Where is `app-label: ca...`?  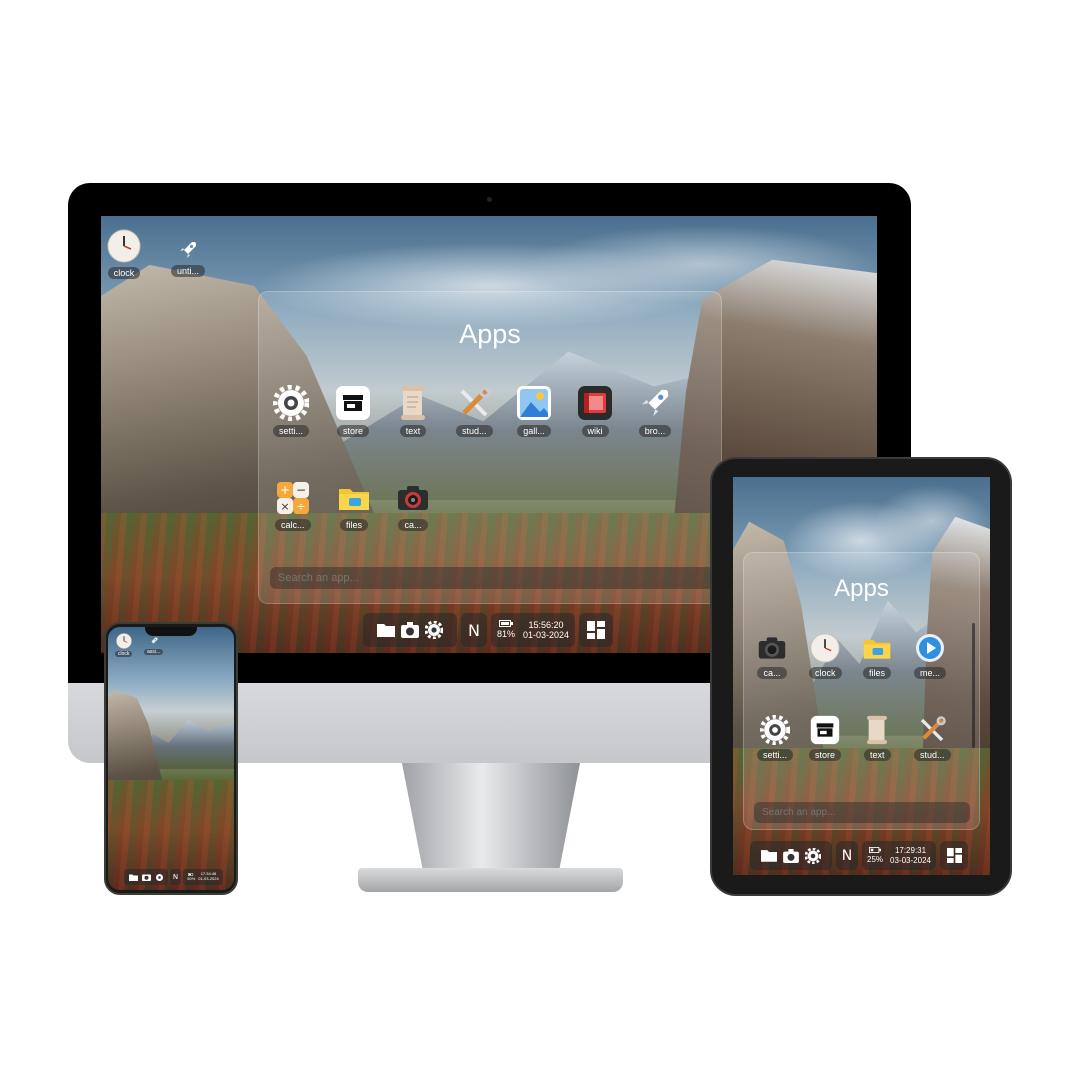
app-label: ca... is located at coordinates (772, 673).